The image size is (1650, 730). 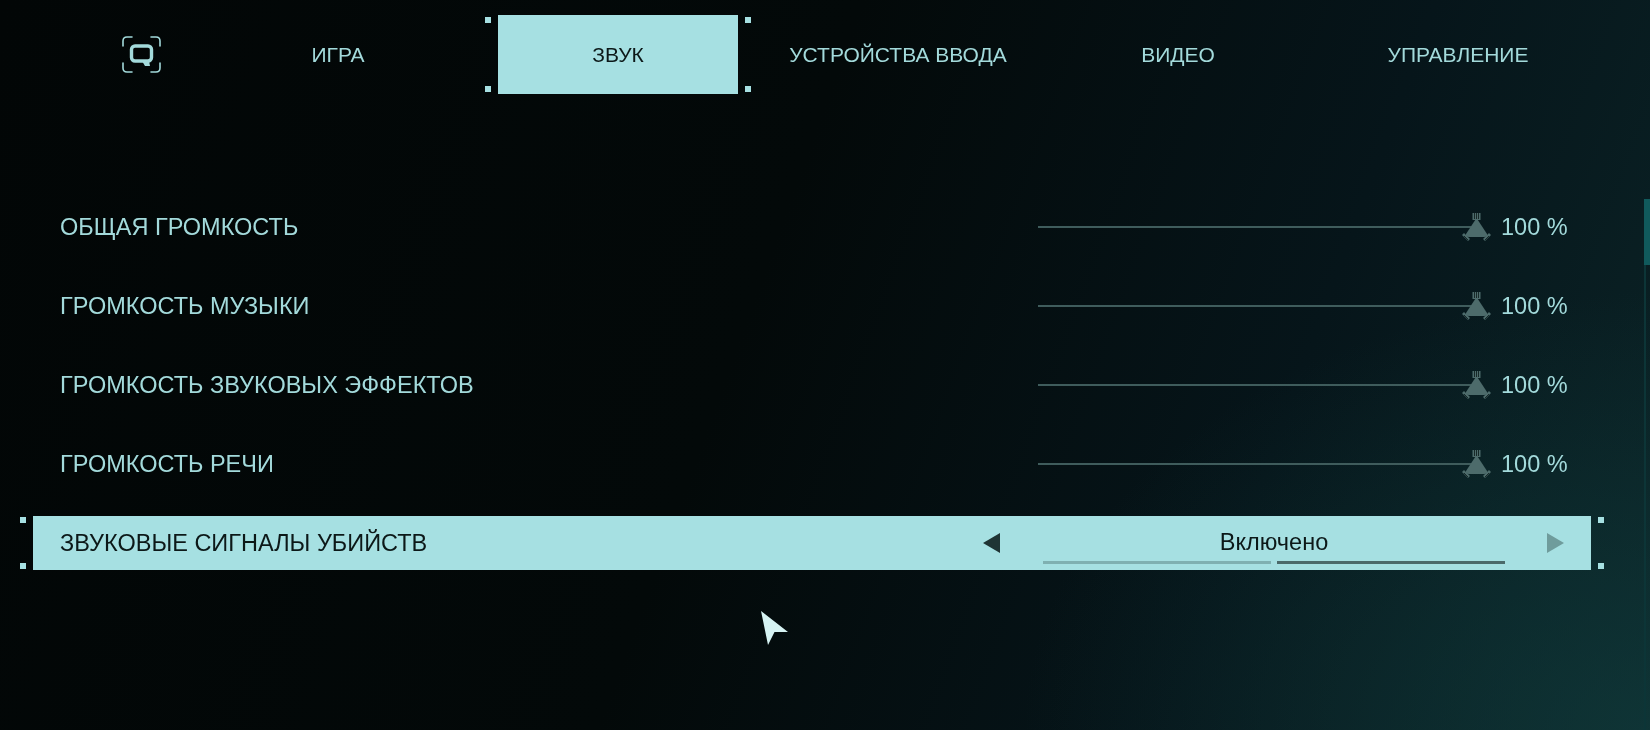 I want to click on option-value: Включено, so click(x=1274, y=542).